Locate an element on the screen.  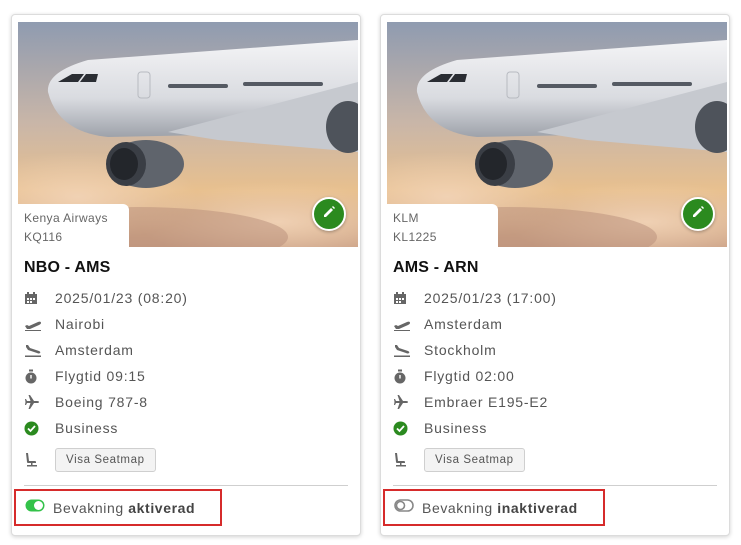
airline-name: KLM is located at coordinates (406, 218).